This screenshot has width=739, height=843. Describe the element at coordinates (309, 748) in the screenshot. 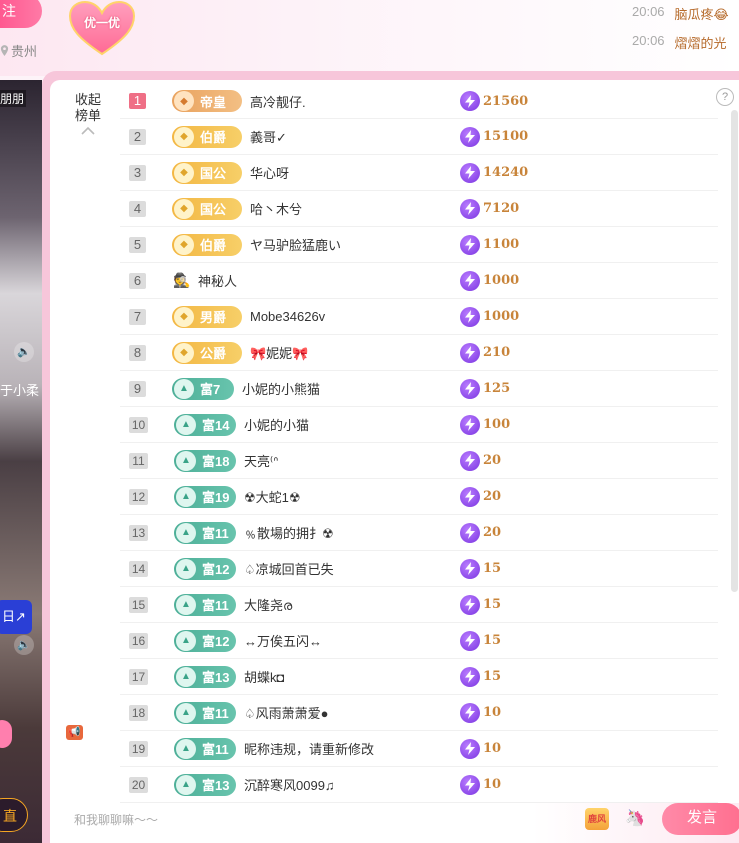

I see `username: 昵称违规，请重新修改` at that location.